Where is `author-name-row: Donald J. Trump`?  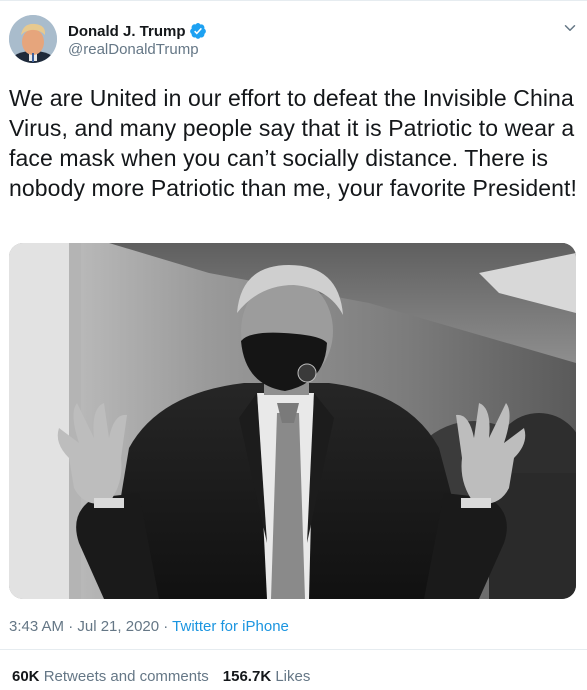 author-name-row: Donald J. Trump is located at coordinates (137, 31).